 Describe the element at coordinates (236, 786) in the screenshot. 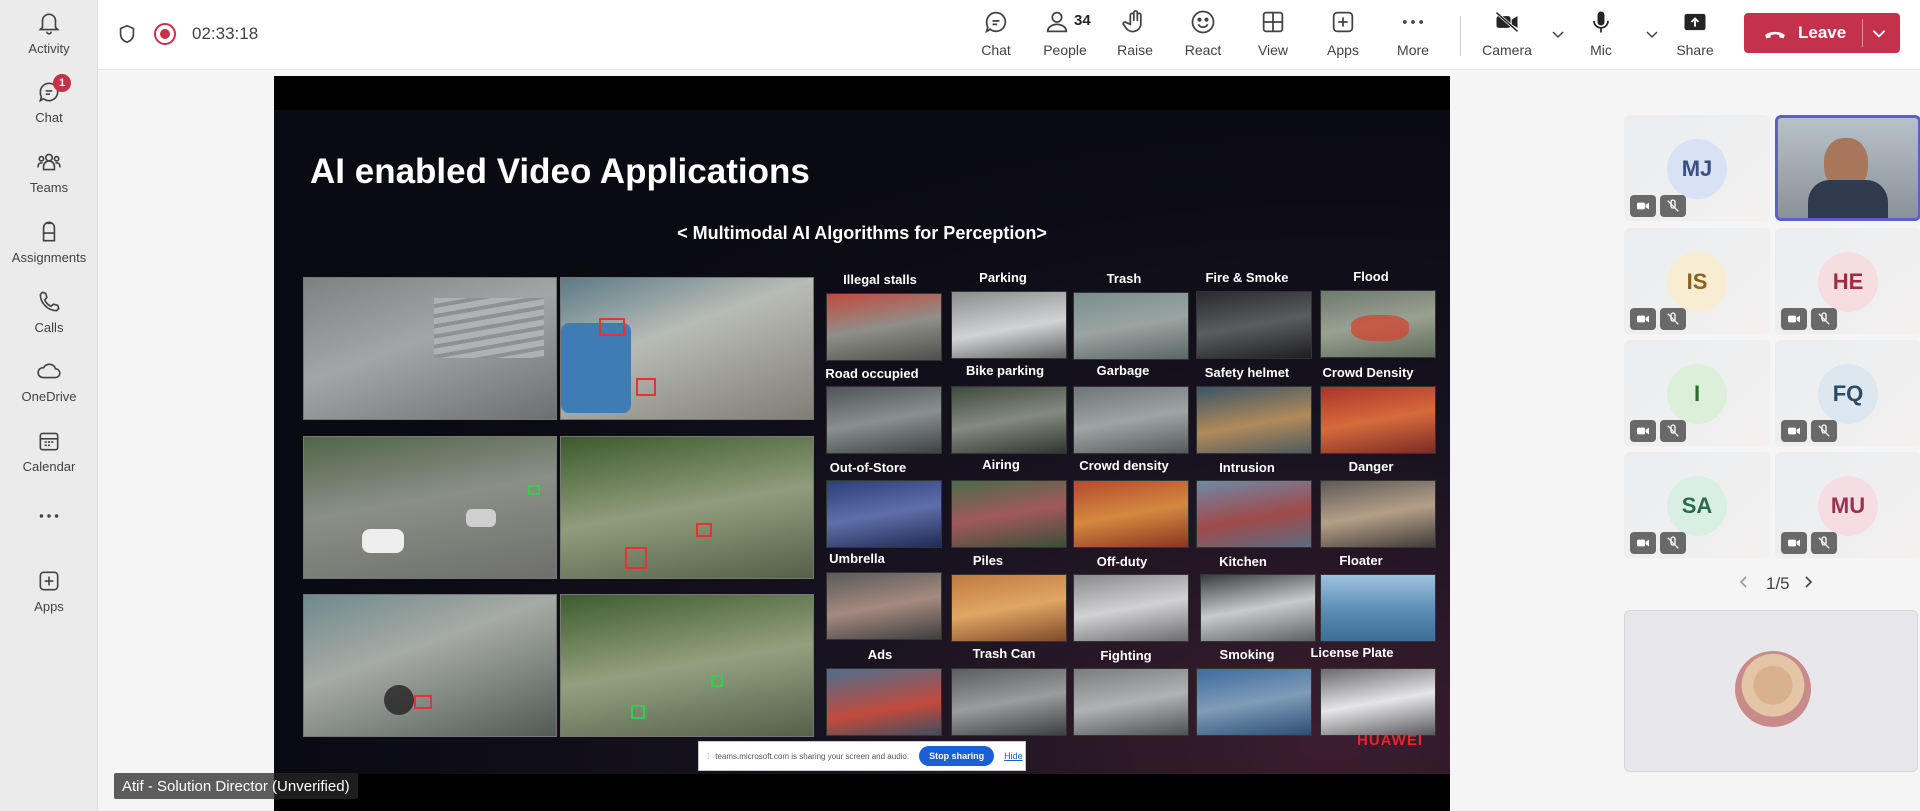

I see `presenter-name-label: Atif - Solution Director (Unverified)` at that location.